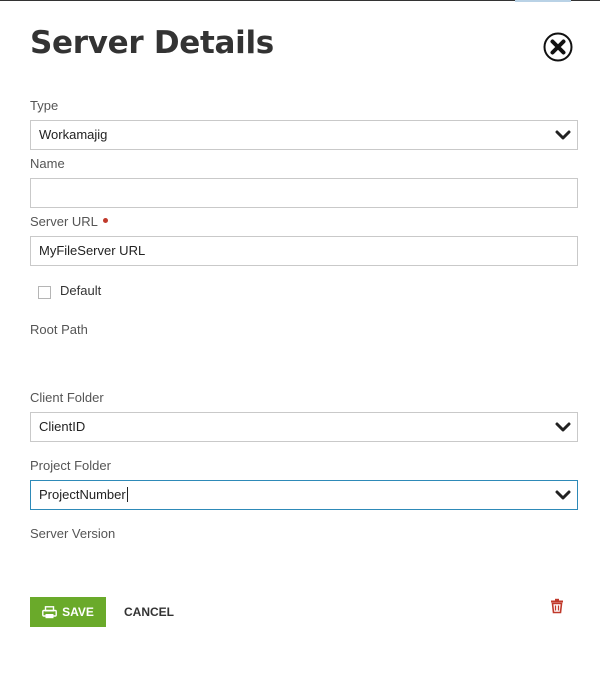 This screenshot has width=600, height=685. What do you see at coordinates (82, 494) in the screenshot?
I see `project-folder-select-value: ProjectNumber` at bounding box center [82, 494].